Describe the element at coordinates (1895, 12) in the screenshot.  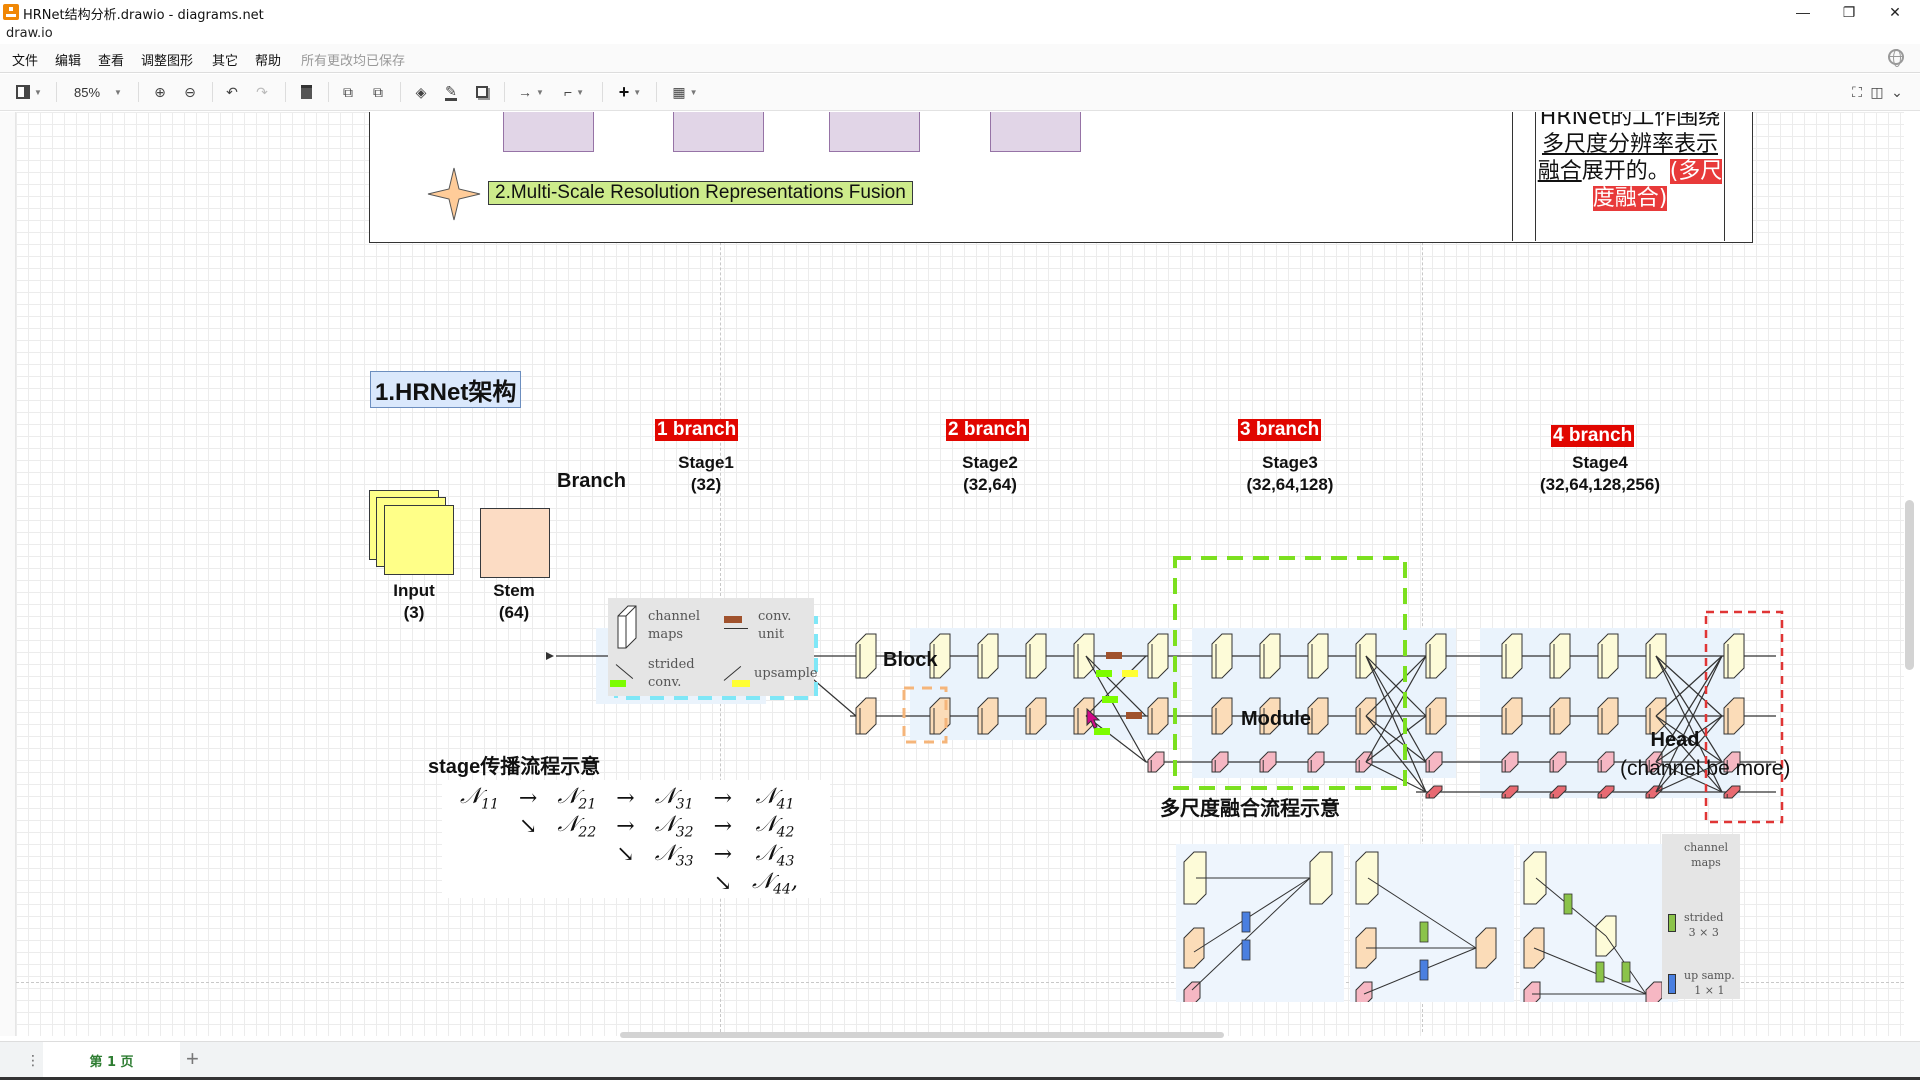
I see `close-button: ✕` at that location.